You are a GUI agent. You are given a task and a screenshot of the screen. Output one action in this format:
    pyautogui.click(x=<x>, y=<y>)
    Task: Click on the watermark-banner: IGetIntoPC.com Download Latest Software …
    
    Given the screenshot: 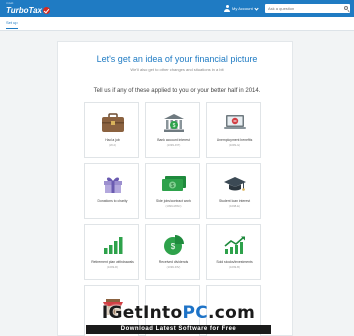 What is the action you would take?
    pyautogui.click(x=178, y=319)
    